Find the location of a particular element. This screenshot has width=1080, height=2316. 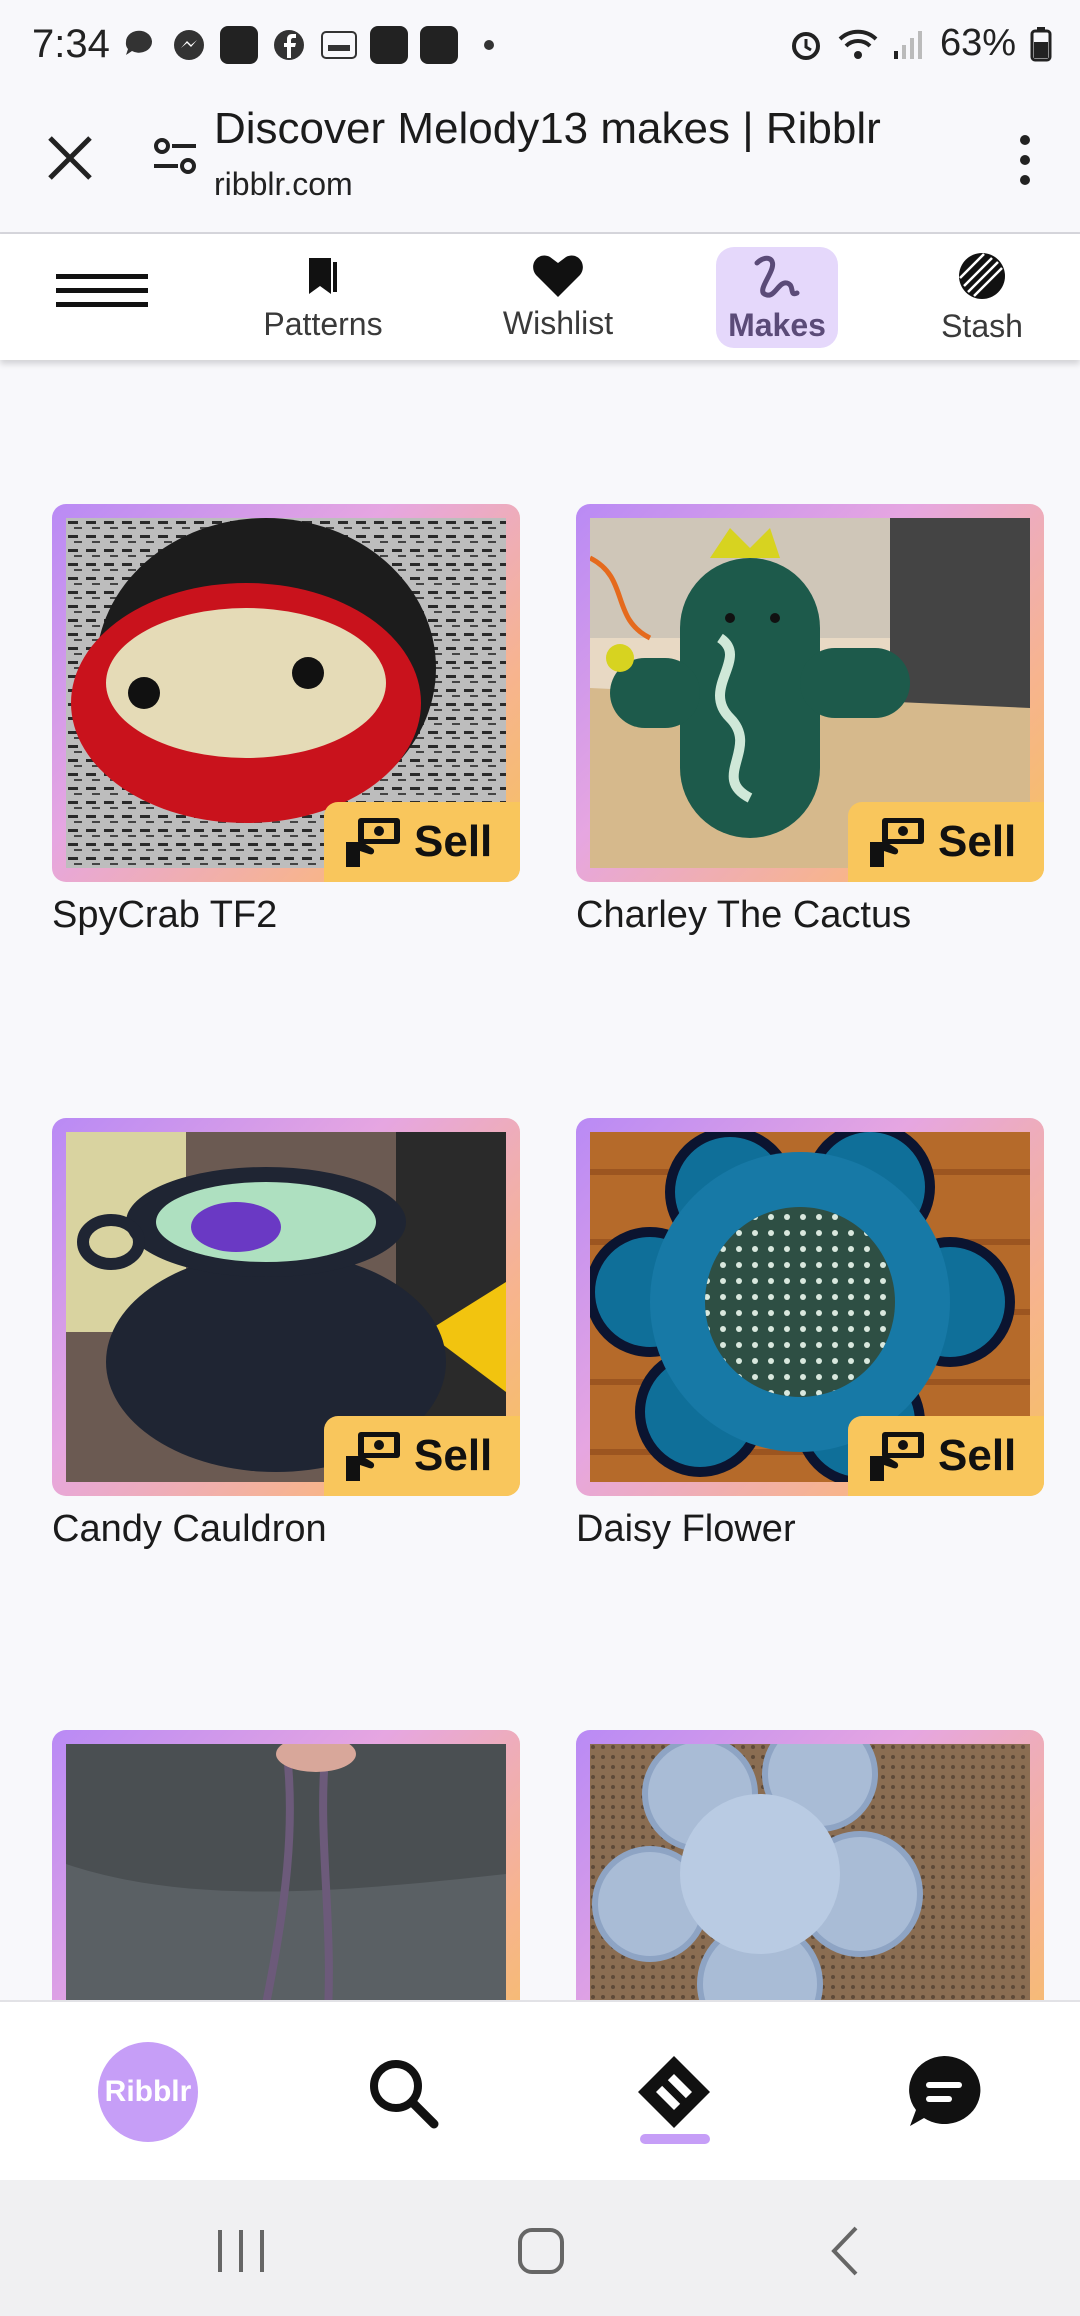

status-right: 63% is located at coordinates (920, 43).